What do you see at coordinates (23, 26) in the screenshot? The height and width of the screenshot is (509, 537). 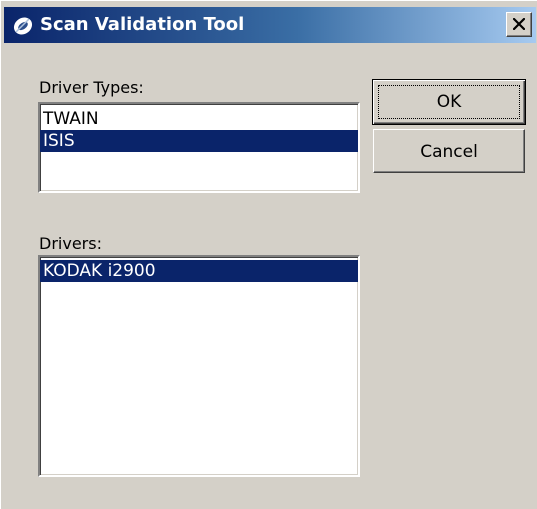 I see `app-icon` at bounding box center [23, 26].